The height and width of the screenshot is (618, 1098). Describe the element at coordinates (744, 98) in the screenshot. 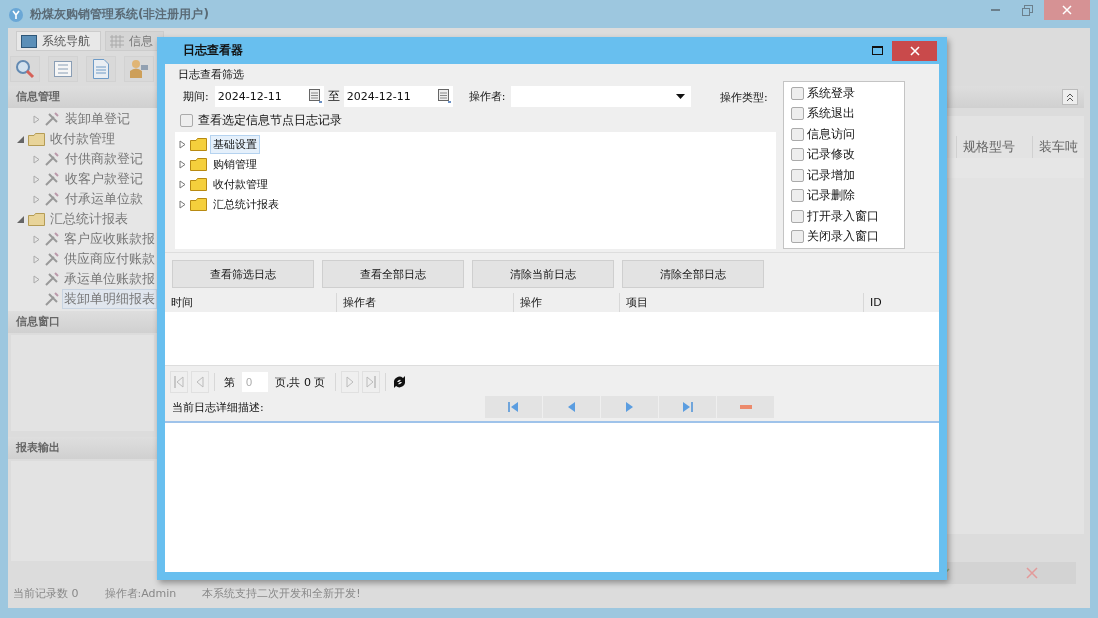

I see `field-label: 操作类型:` at that location.